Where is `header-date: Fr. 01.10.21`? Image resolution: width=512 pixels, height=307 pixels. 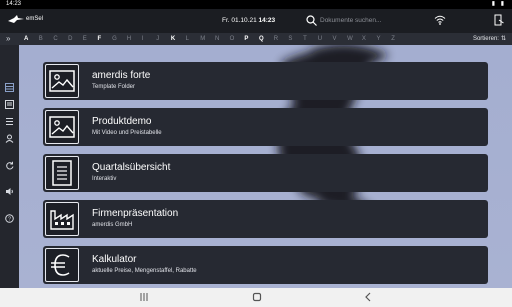 header-date: Fr. 01.10.21 is located at coordinates (239, 20).